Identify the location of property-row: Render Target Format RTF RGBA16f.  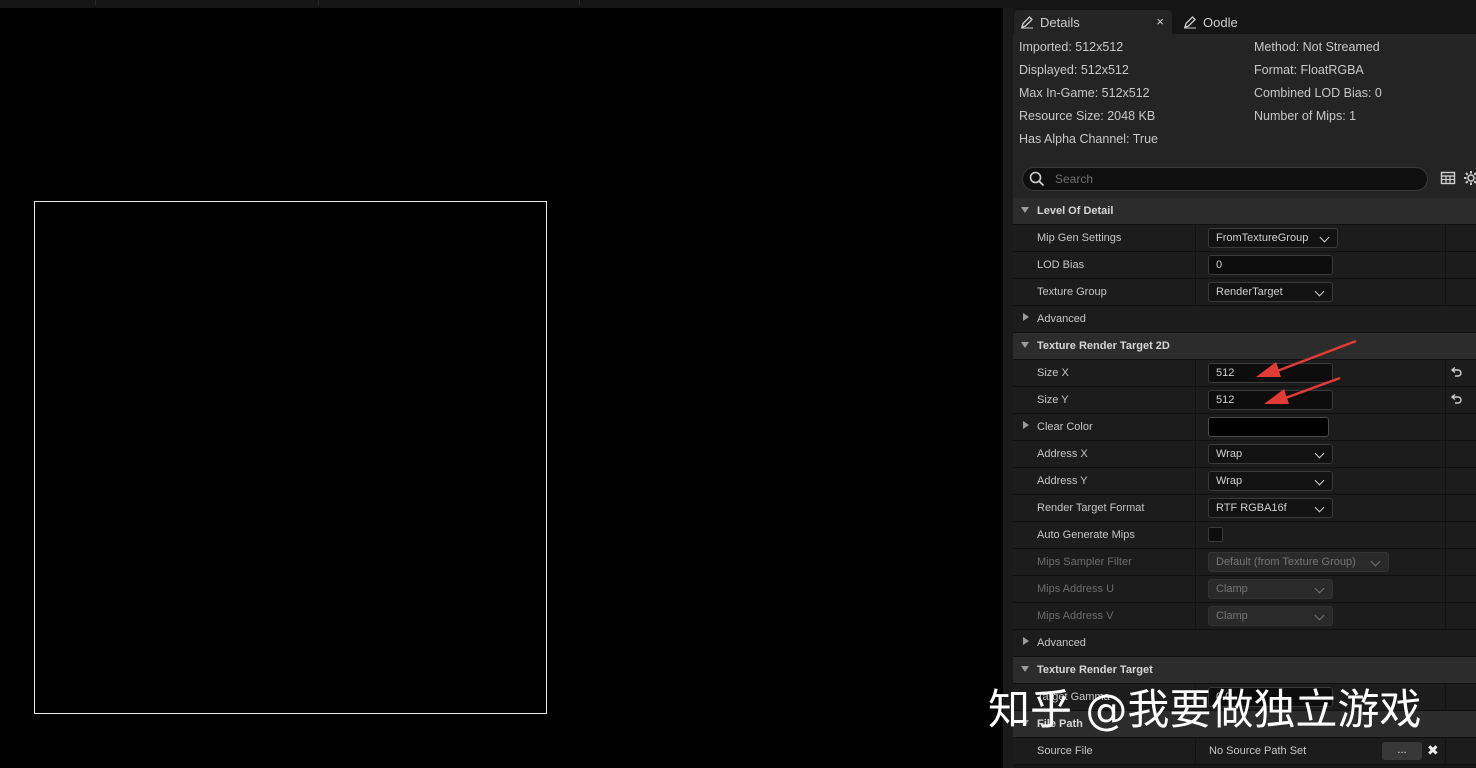
(1244, 508).